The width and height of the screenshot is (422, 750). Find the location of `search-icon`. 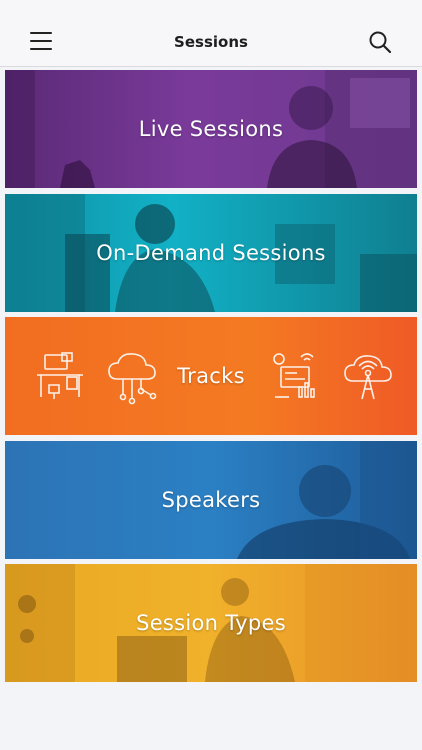

search-icon is located at coordinates (380, 42).